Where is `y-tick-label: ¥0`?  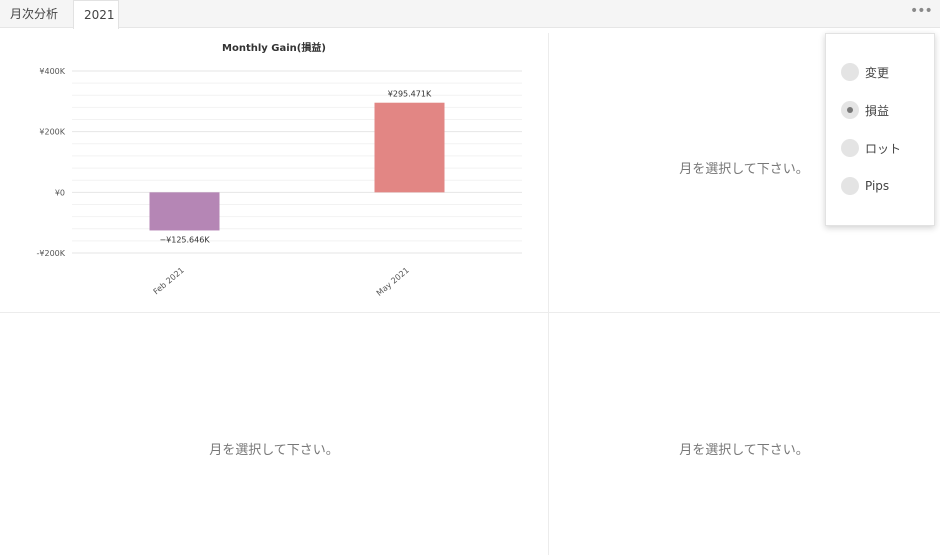 y-tick-label: ¥0 is located at coordinates (60, 192).